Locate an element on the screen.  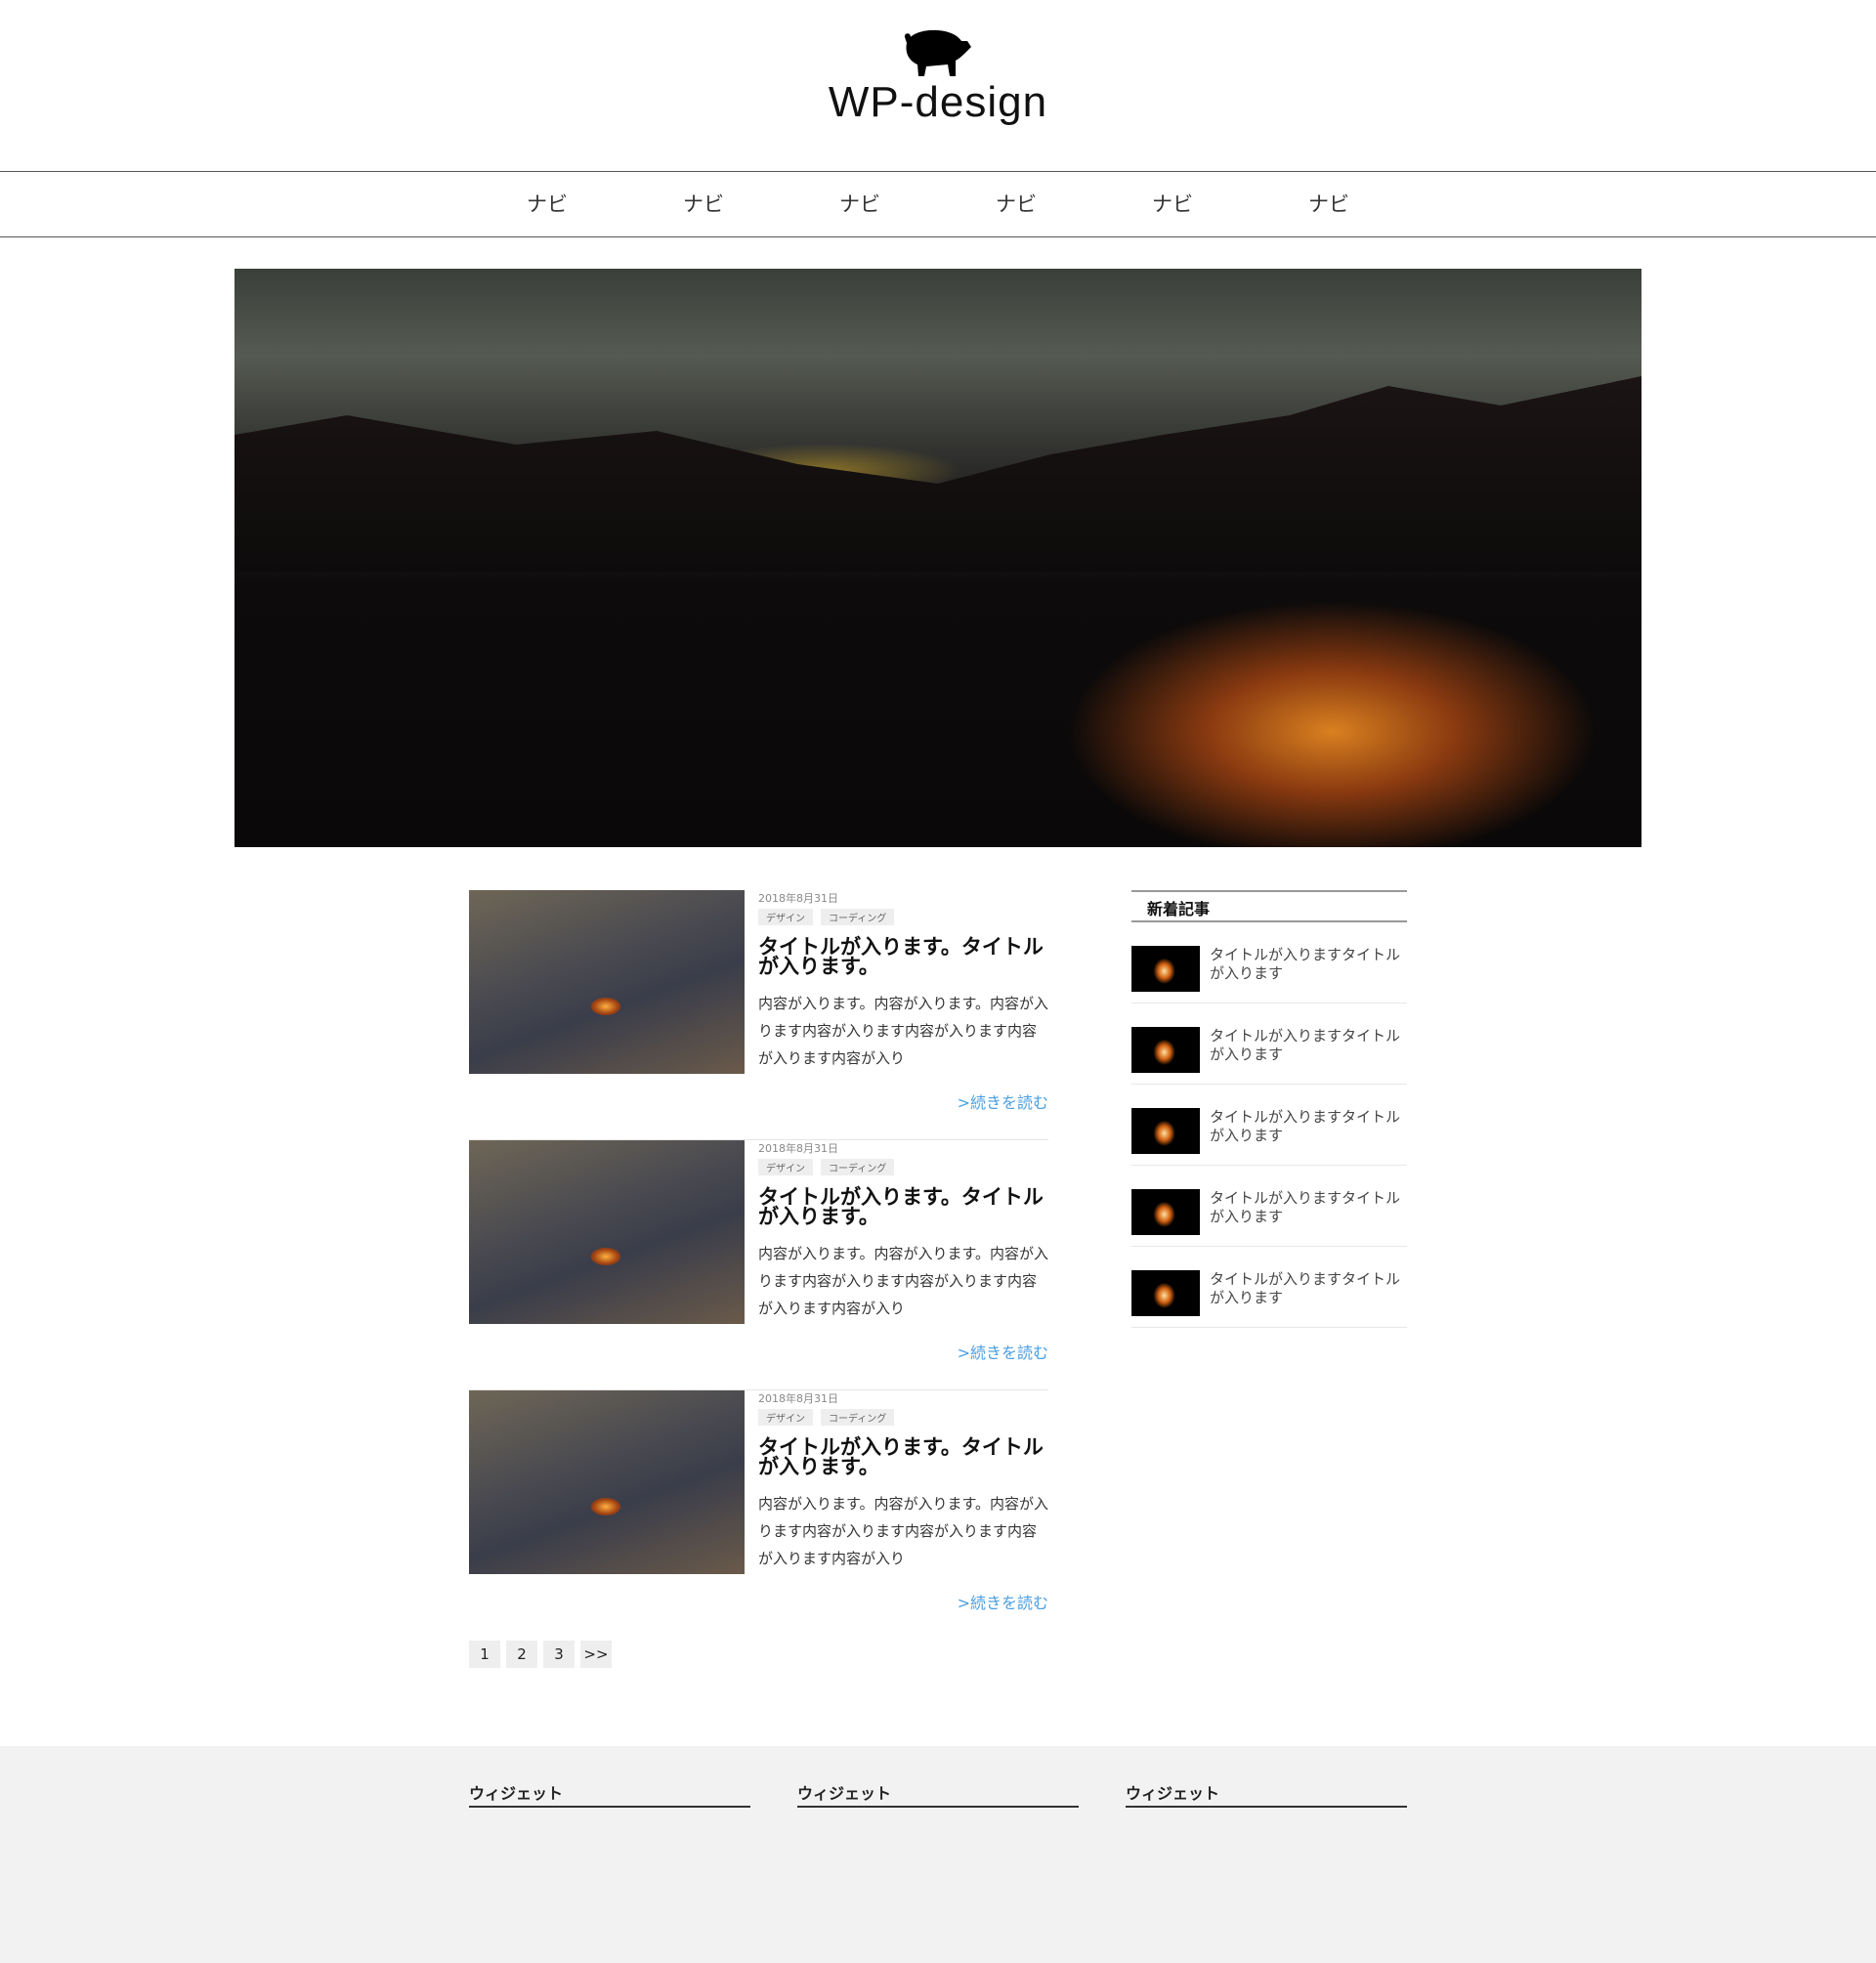
site-logo: WP-design is located at coordinates (938, 77).